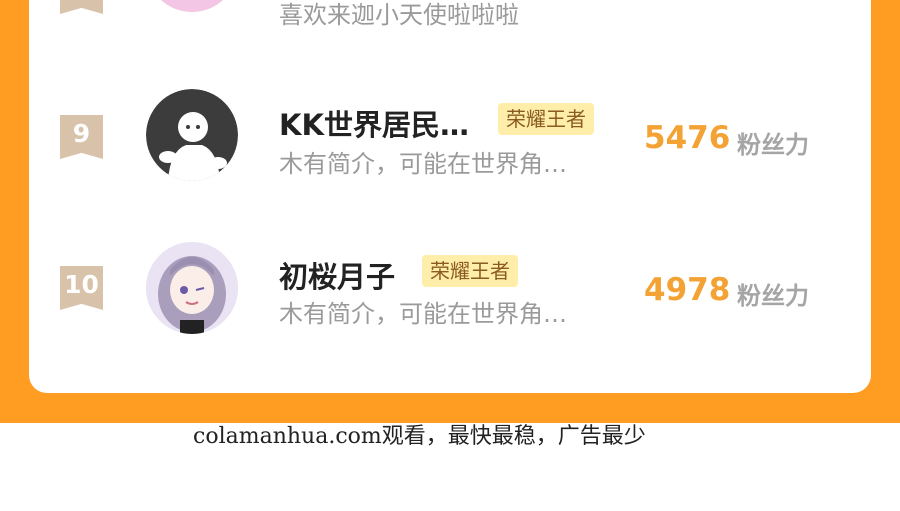 The height and width of the screenshot is (511, 900). I want to click on default-person-avatar-icon, so click(192, 135).